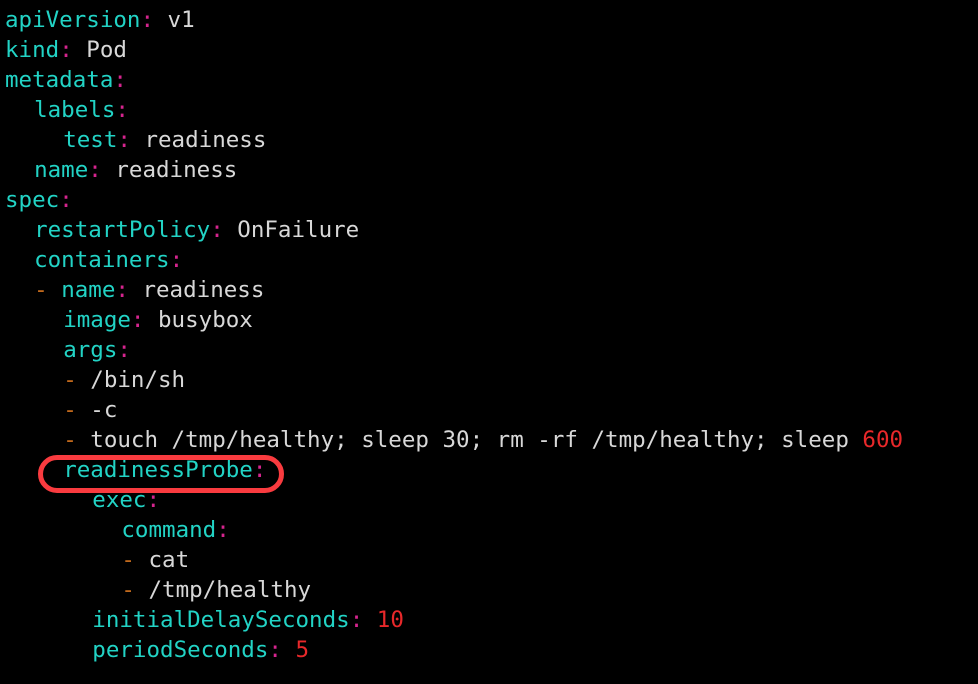 The width and height of the screenshot is (978, 684). Describe the element at coordinates (158, 470) in the screenshot. I see `yaml-key: readinessProbe` at that location.